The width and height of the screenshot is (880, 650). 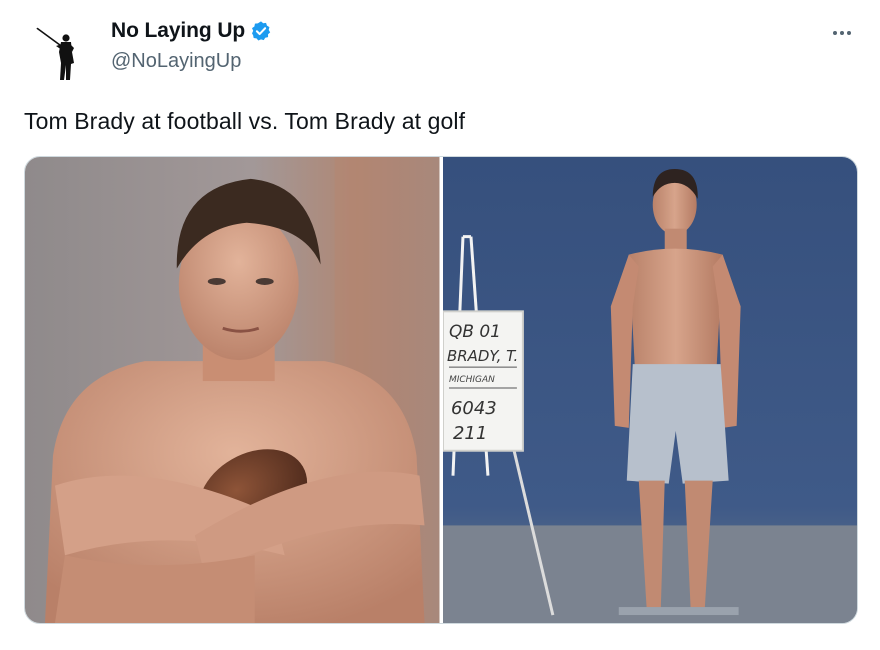 What do you see at coordinates (471, 380) in the screenshot?
I see `sign-line-3: MICHIGAN` at bounding box center [471, 380].